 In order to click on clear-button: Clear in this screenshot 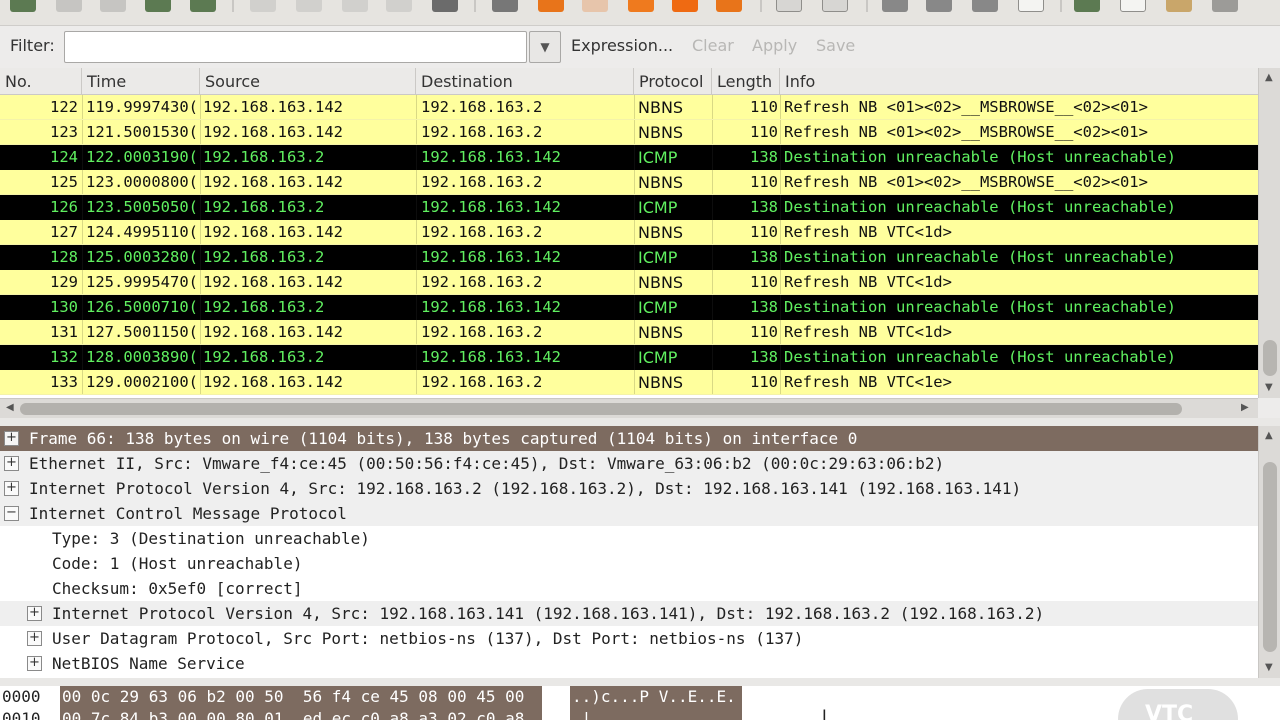, I will do `click(713, 45)`.